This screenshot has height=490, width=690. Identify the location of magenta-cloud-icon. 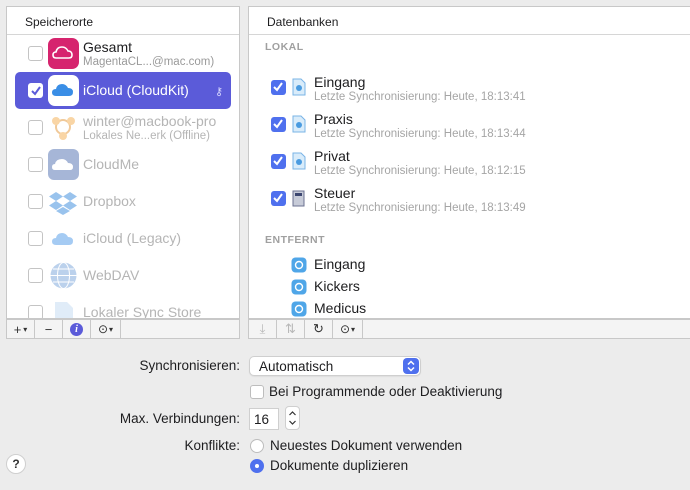
(63, 53).